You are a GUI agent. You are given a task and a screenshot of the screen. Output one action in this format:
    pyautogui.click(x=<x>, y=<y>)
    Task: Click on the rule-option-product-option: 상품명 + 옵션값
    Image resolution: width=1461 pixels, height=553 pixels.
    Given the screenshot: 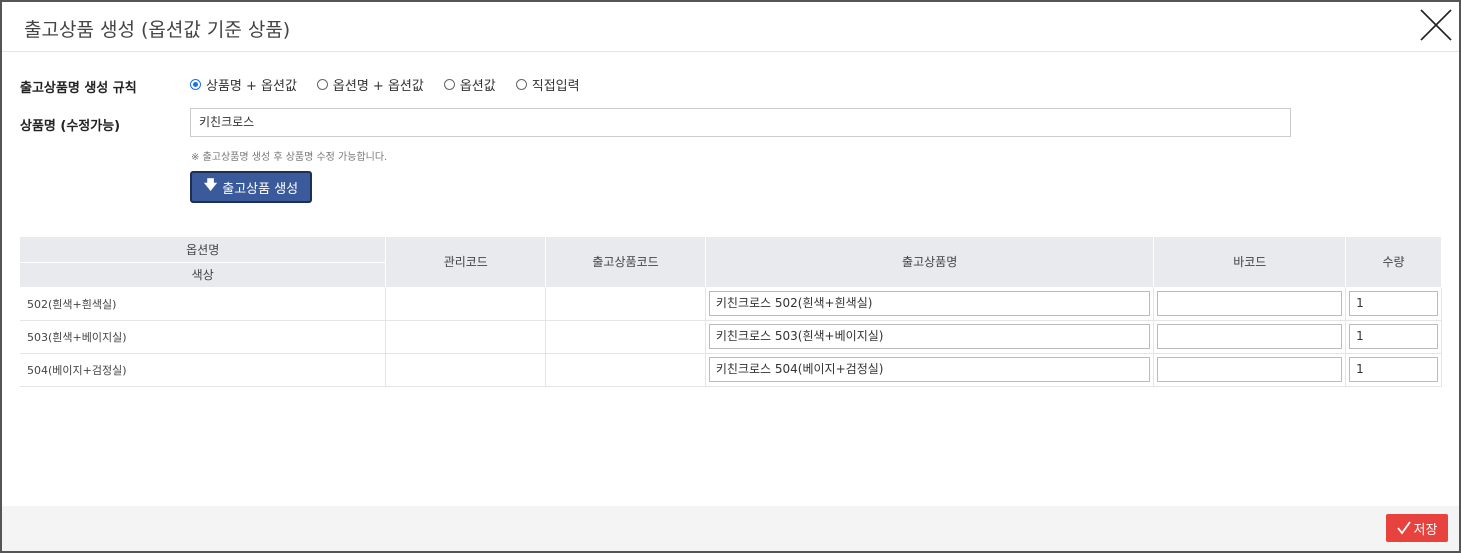 What is the action you would take?
    pyautogui.click(x=243, y=84)
    